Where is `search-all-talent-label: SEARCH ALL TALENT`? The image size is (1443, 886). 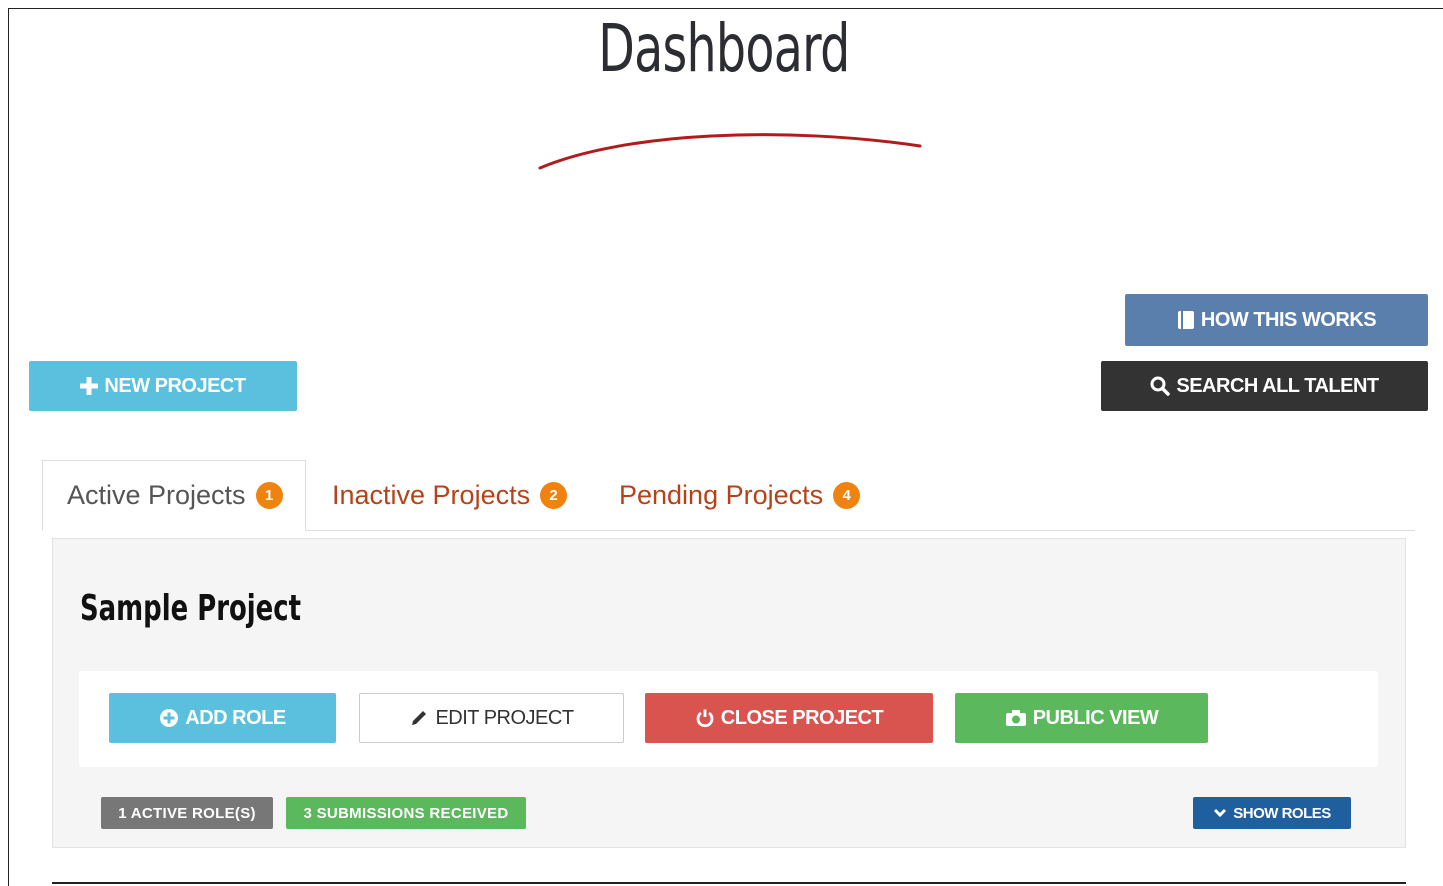 search-all-talent-label: SEARCH ALL TALENT is located at coordinates (1277, 385).